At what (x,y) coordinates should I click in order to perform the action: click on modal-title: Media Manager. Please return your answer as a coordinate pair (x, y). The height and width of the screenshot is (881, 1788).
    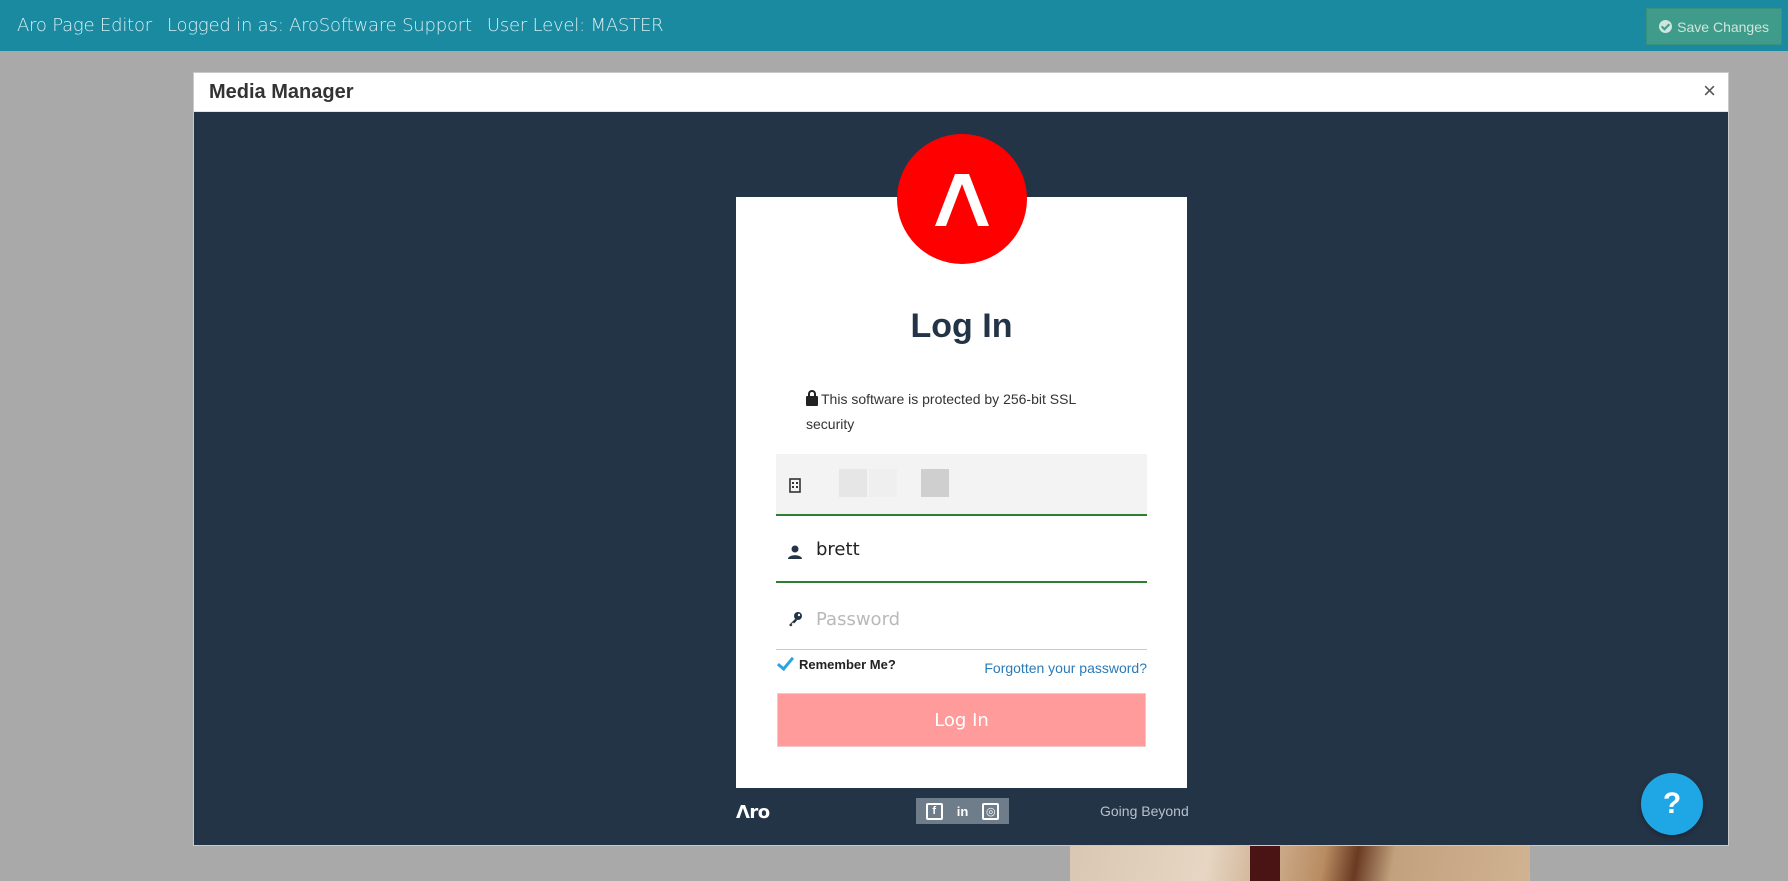
    Looking at the image, I should click on (281, 92).